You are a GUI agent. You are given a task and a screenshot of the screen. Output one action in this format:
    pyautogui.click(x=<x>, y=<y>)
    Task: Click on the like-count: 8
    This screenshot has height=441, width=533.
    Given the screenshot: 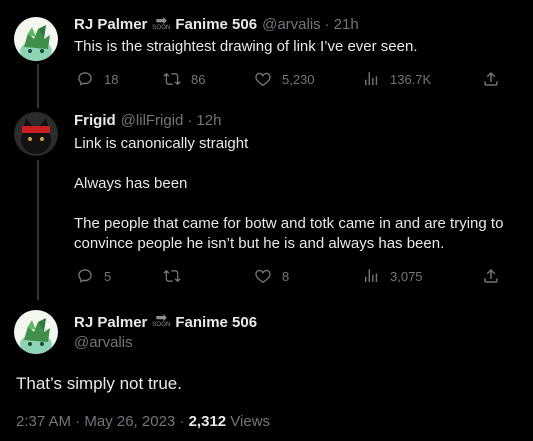 What is the action you would take?
    pyautogui.click(x=286, y=276)
    